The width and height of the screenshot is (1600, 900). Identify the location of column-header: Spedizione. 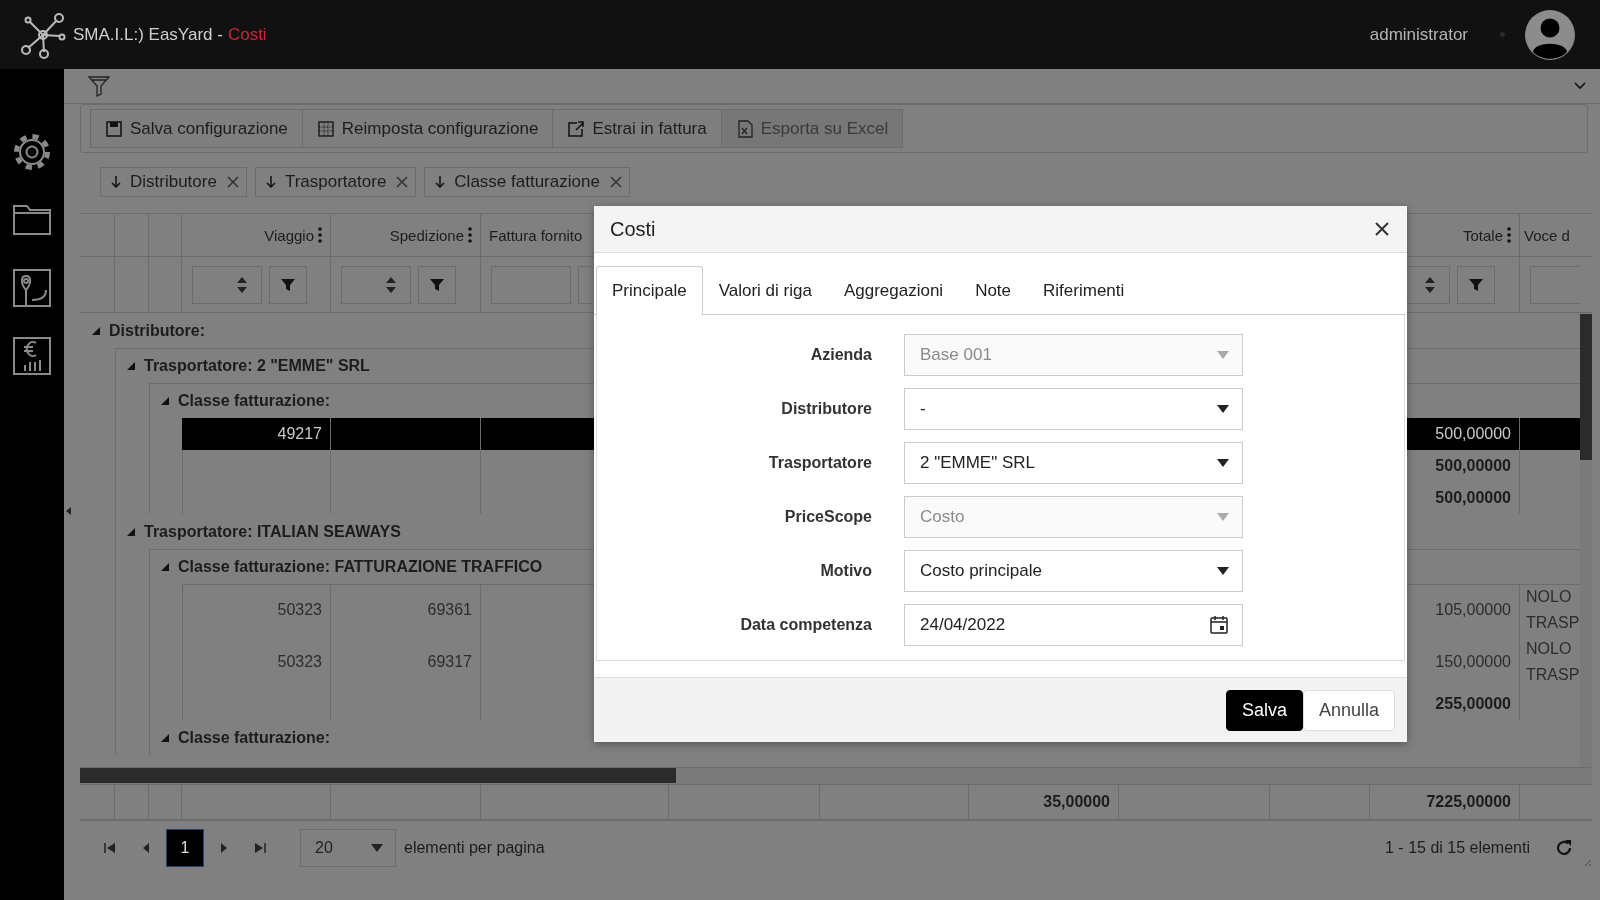
(406, 235).